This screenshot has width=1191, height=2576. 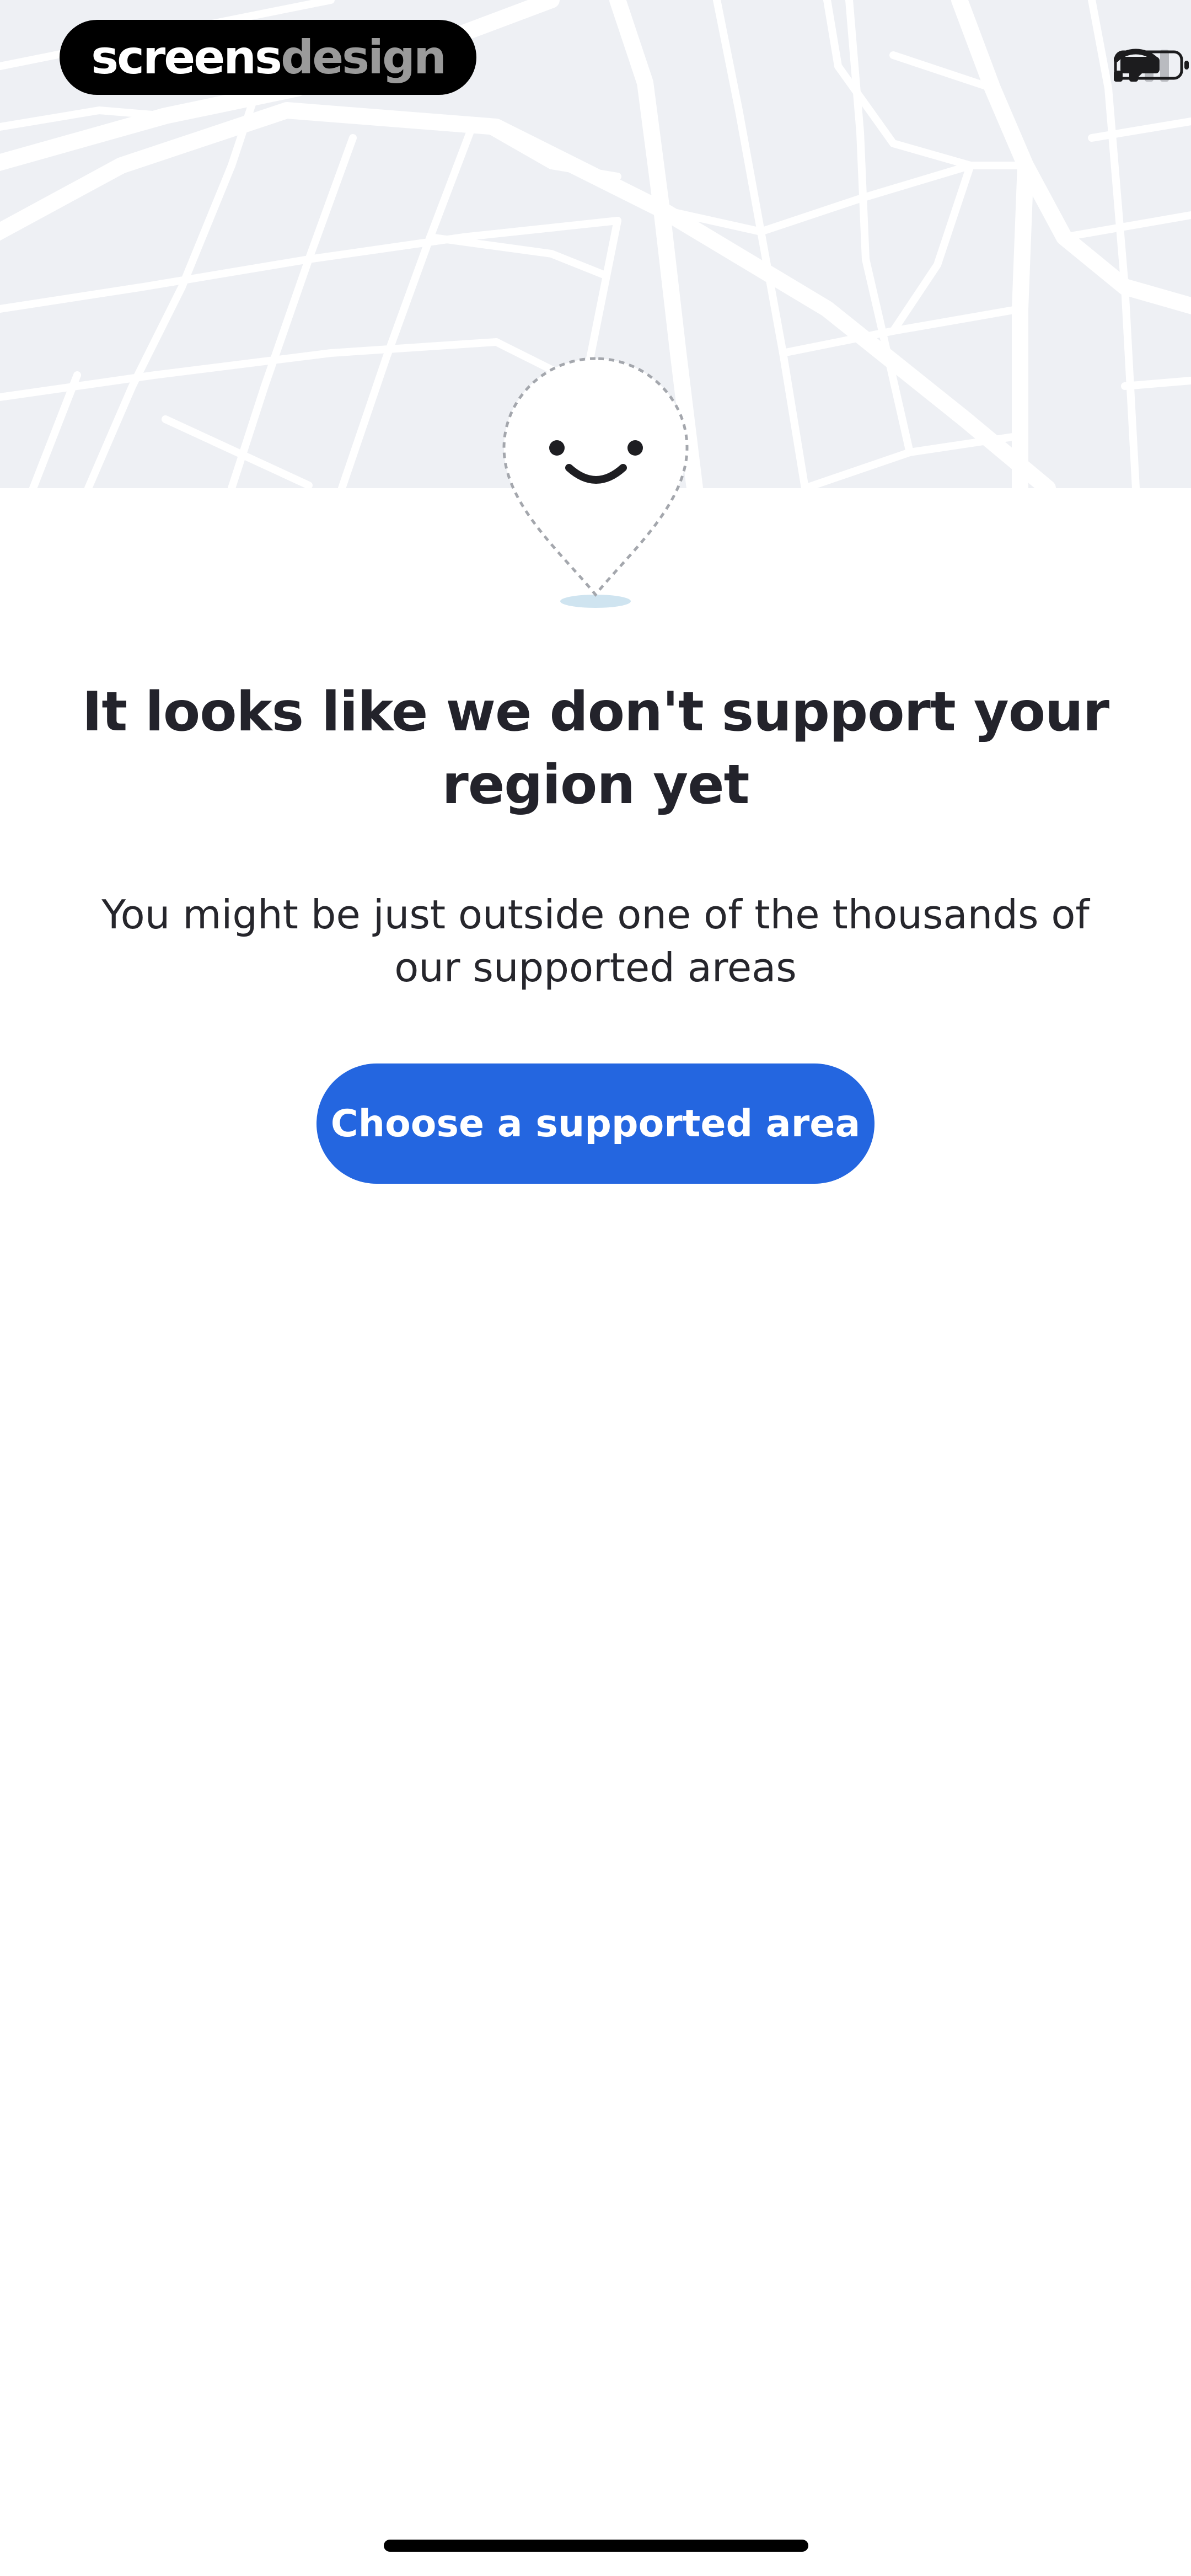 I want to click on map-pin-illustration, so click(x=595, y=482).